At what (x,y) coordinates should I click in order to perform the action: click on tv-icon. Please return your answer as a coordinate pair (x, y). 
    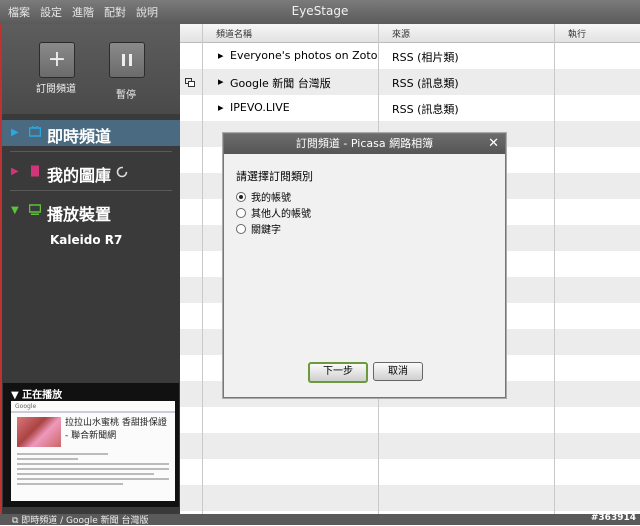
    Looking at the image, I should click on (35, 131).